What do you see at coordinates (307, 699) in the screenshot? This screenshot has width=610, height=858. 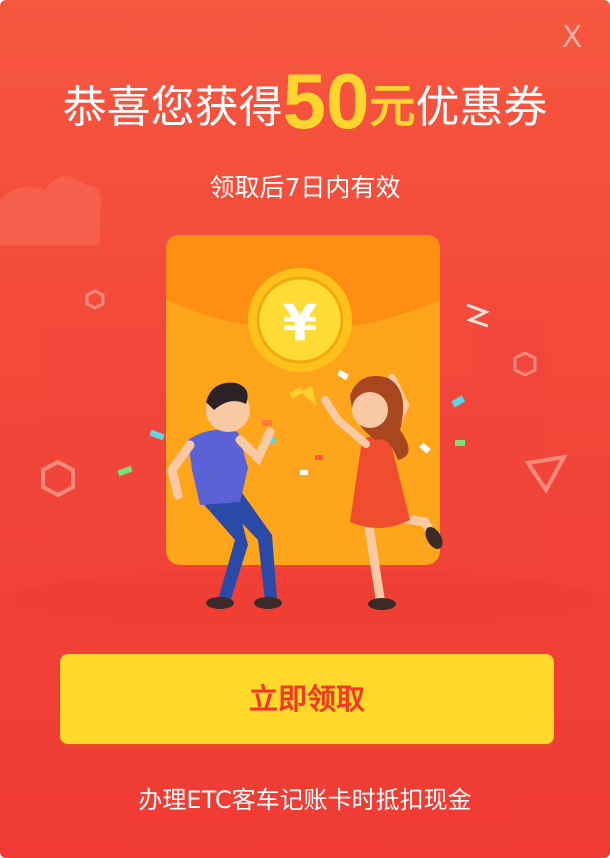 I see `claim-button: 立即领取` at bounding box center [307, 699].